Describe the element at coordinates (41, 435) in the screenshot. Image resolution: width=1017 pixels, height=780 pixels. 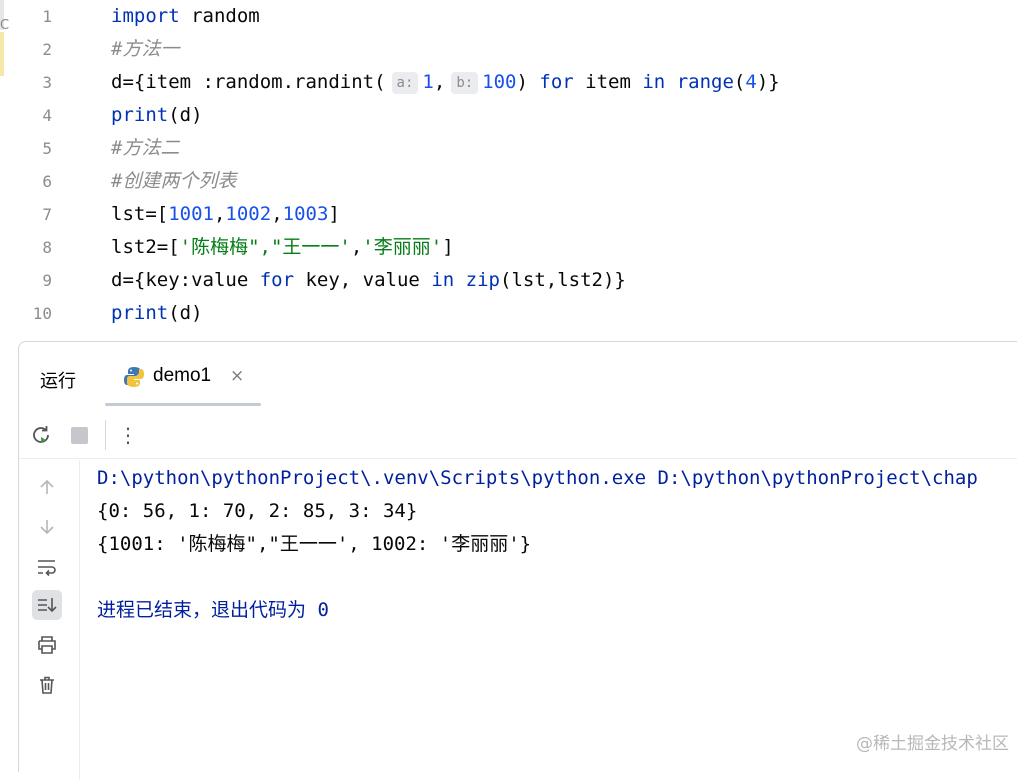
I see `rerun-icon` at that location.